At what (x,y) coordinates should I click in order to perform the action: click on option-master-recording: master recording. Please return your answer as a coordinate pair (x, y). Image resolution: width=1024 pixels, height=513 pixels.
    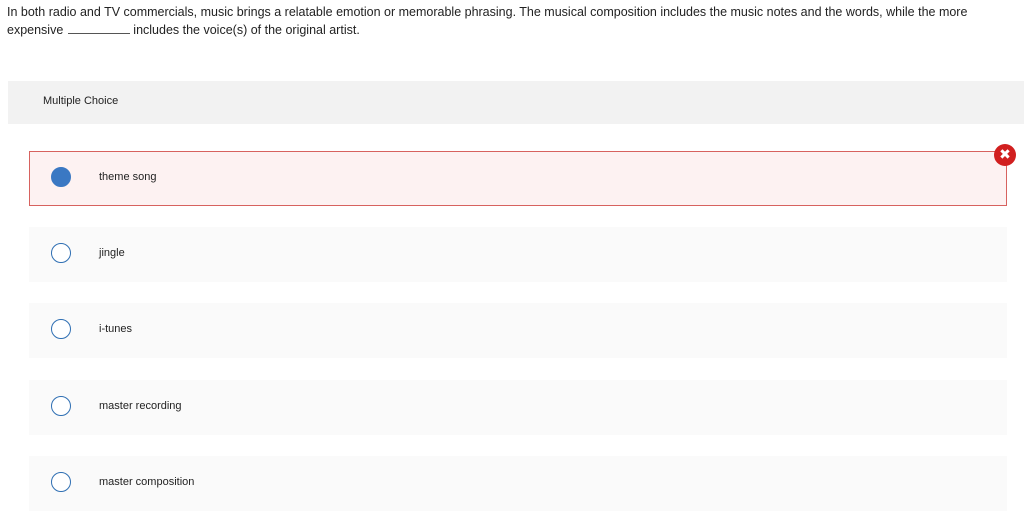
    Looking at the image, I should click on (518, 407).